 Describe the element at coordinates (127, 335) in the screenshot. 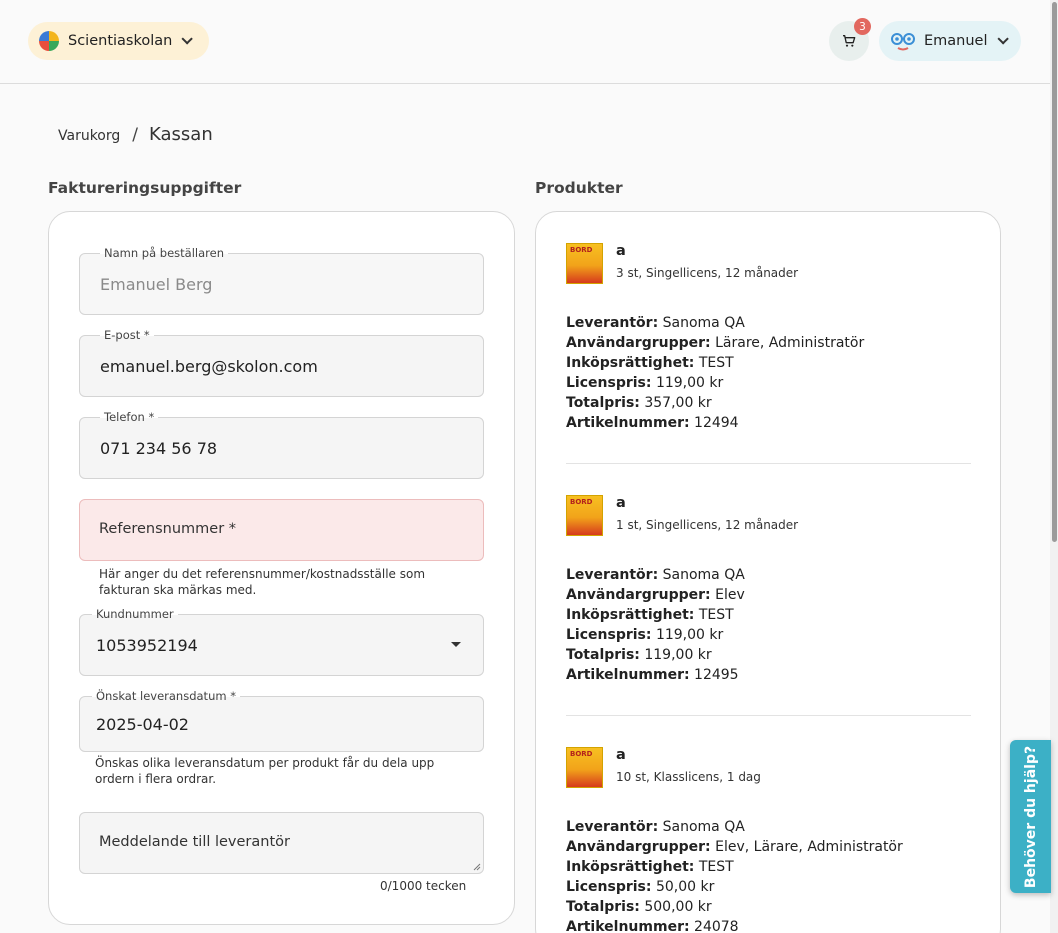

I see `email-label: E-post *` at that location.